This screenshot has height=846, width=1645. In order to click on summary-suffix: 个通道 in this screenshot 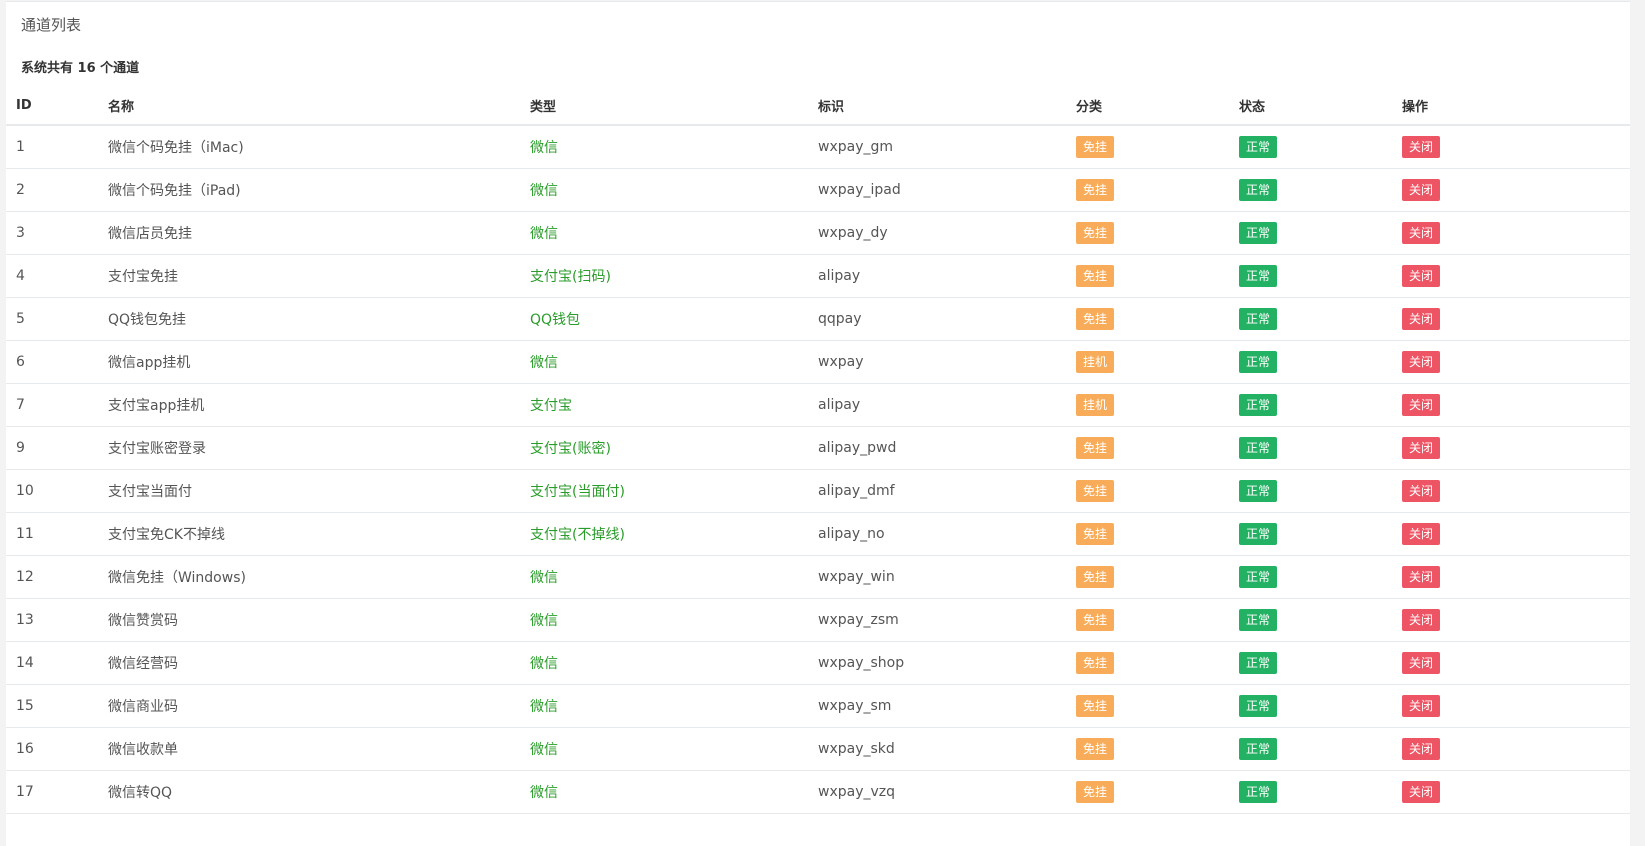, I will do `click(120, 68)`.